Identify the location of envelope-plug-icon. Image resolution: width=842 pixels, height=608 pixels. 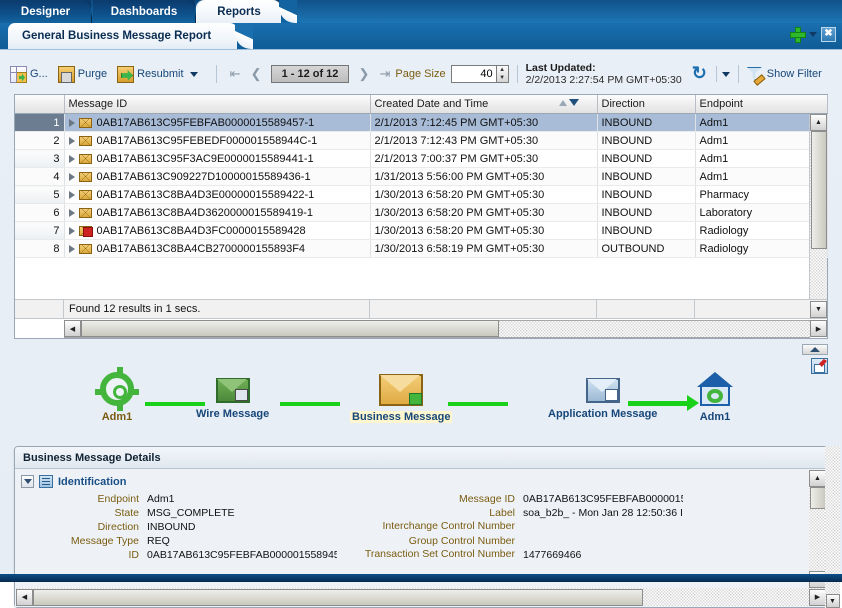
(232, 390).